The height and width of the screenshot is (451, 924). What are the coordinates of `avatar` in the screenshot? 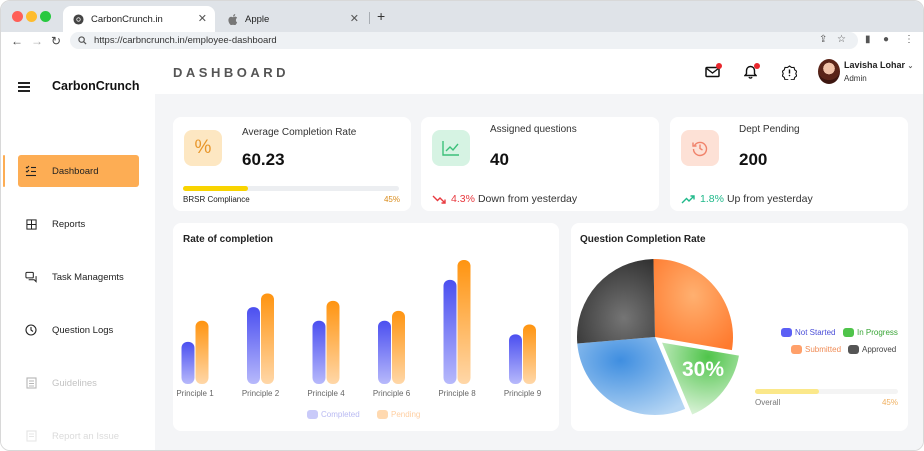 It's located at (829, 71).